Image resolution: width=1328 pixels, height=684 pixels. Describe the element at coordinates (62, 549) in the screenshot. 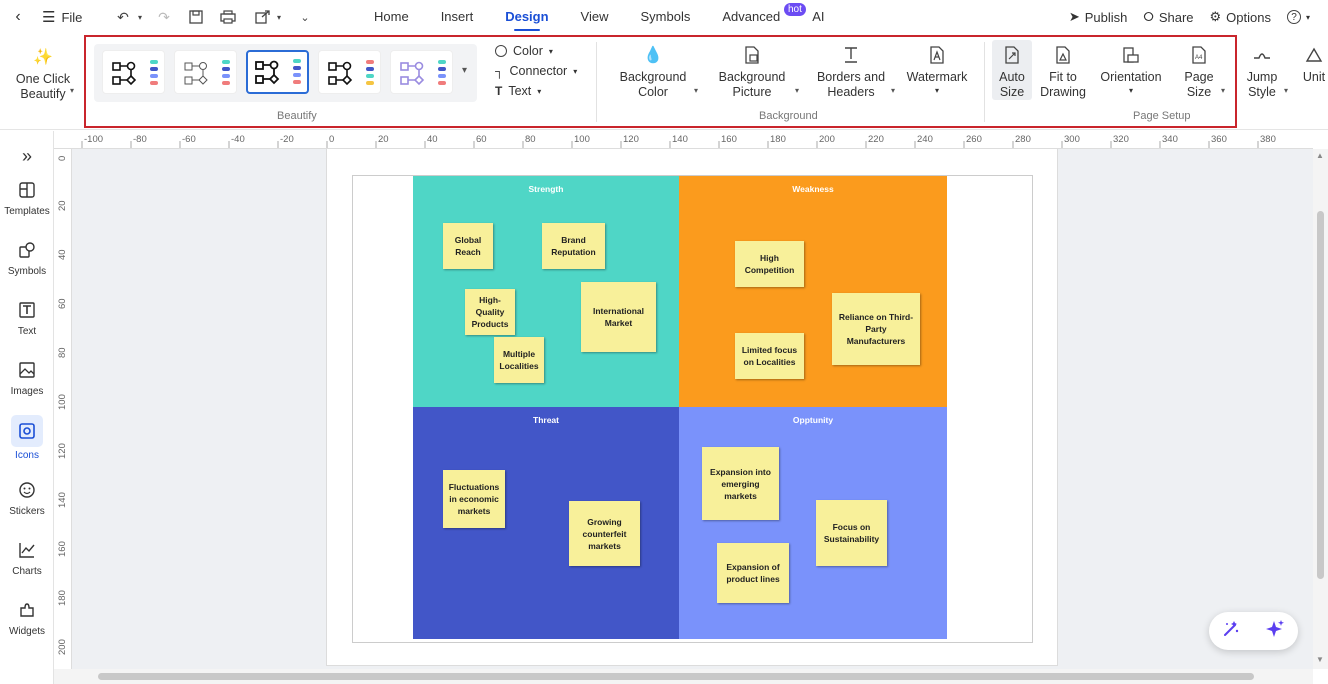

I see `ruler-tick: 160` at that location.